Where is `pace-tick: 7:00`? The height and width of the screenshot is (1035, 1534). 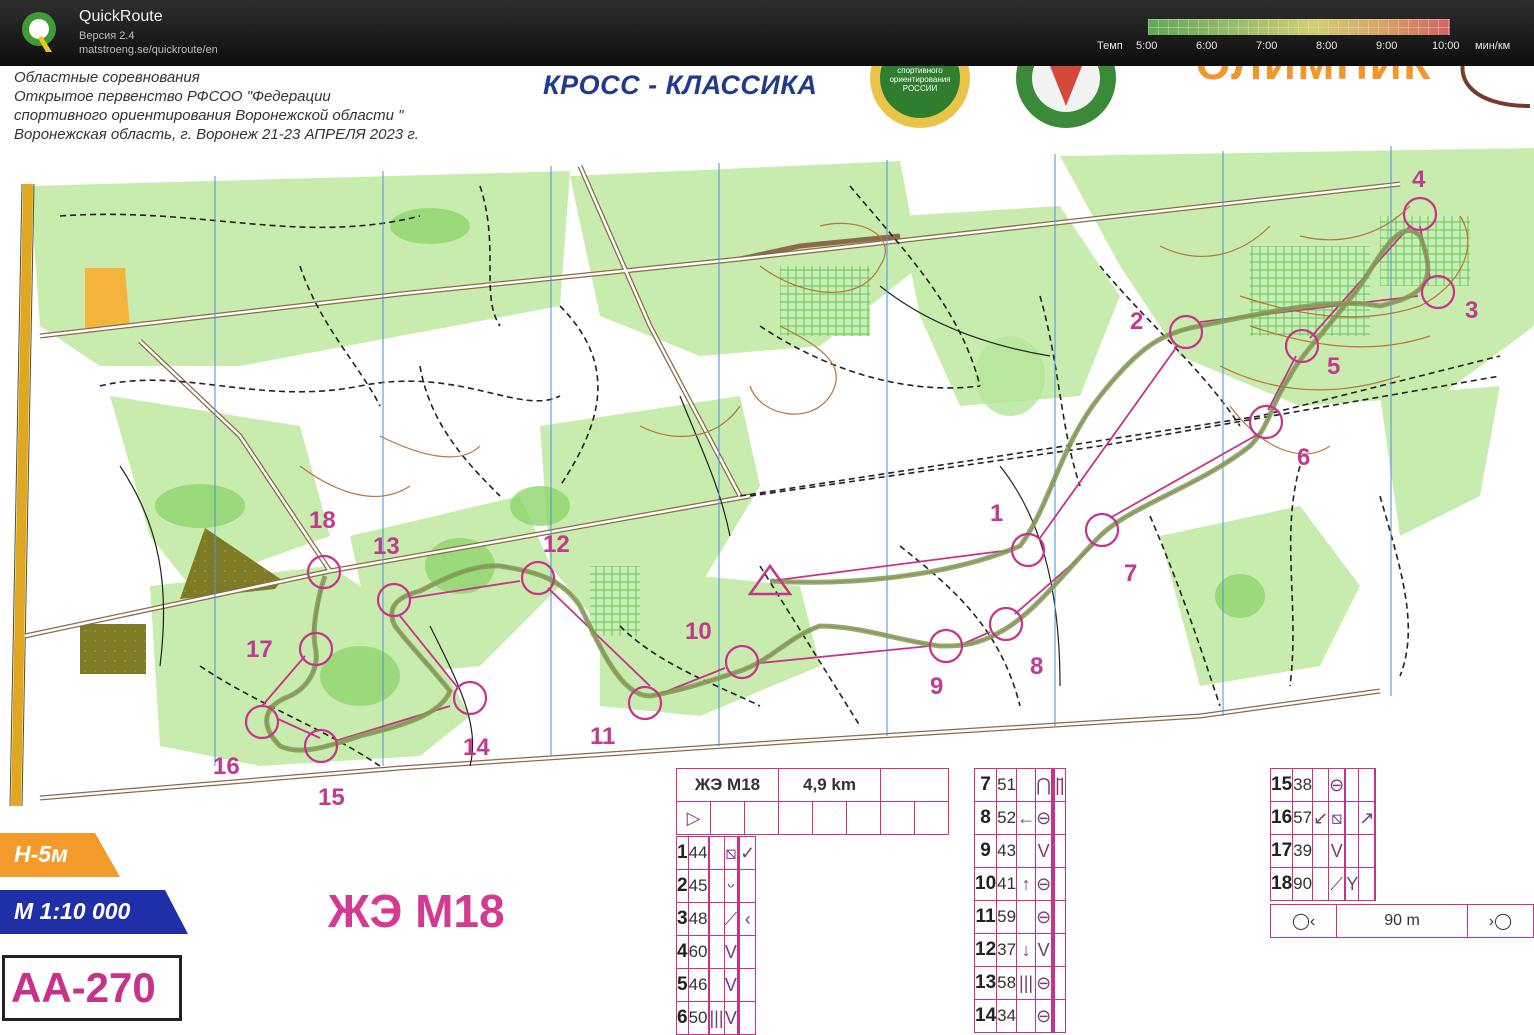
pace-tick: 7:00 is located at coordinates (1267, 46).